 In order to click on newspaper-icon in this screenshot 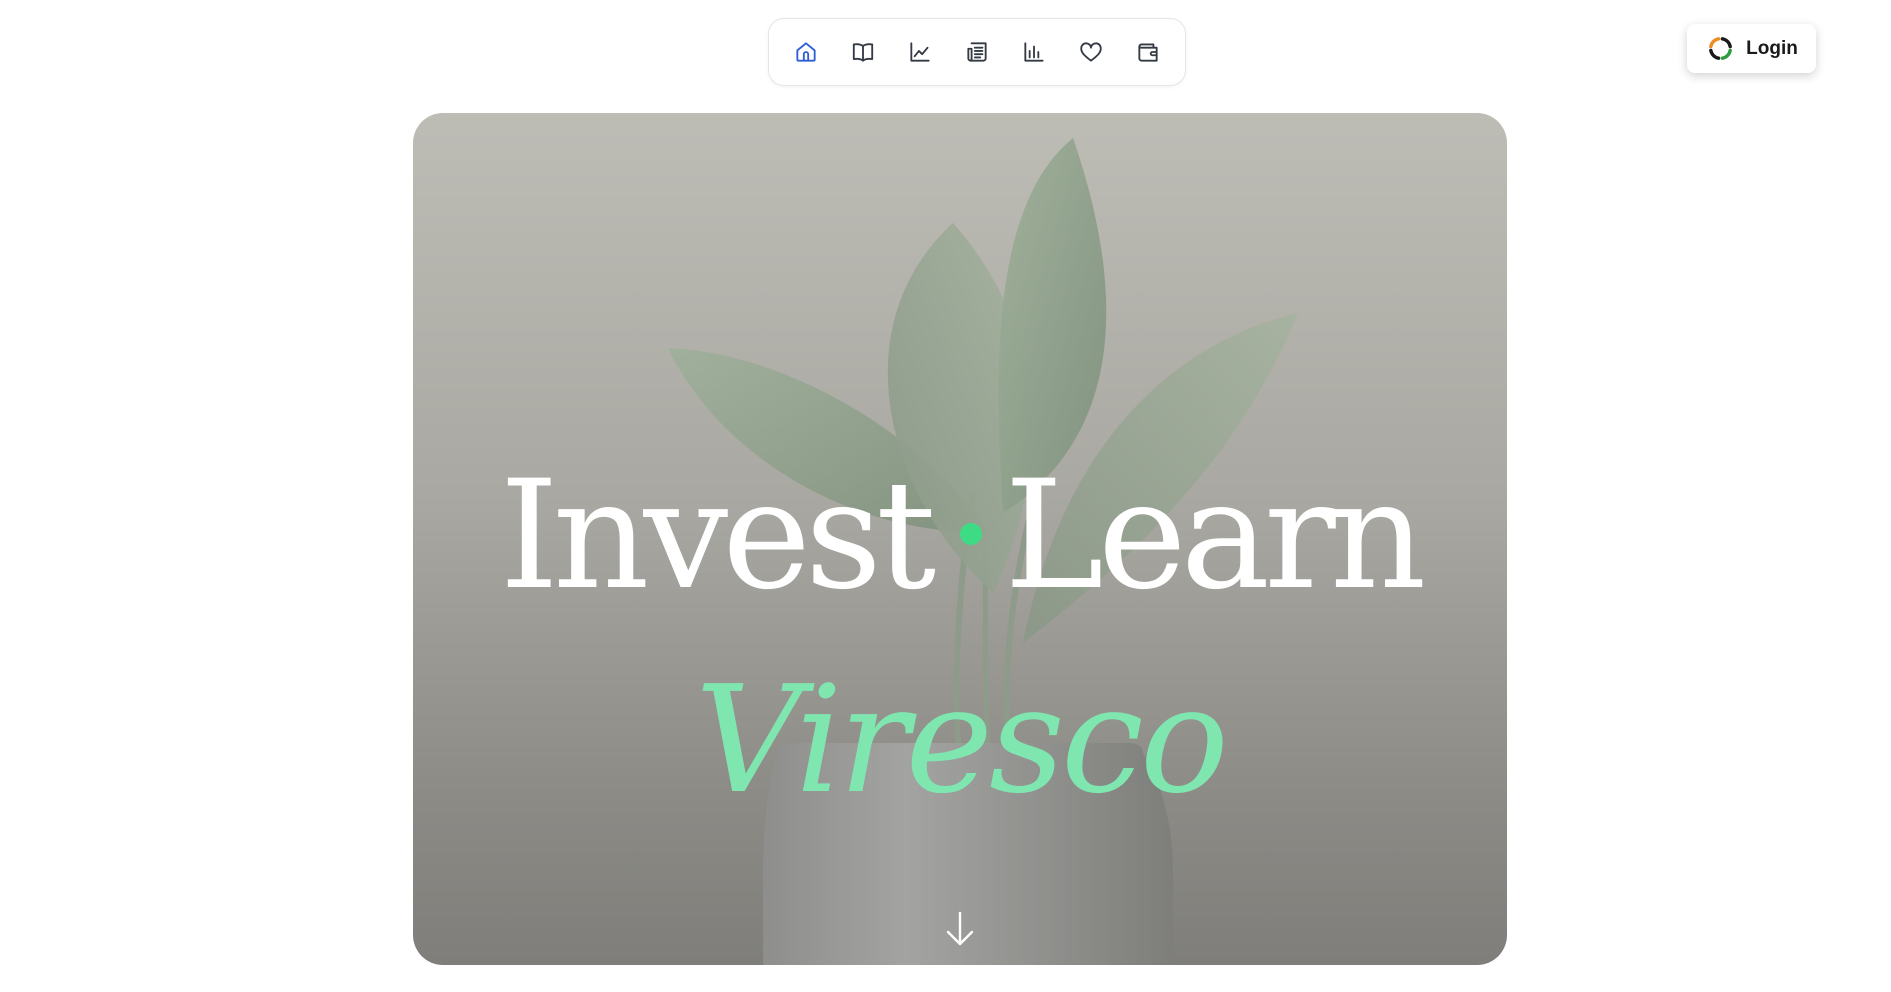, I will do `click(977, 52)`.